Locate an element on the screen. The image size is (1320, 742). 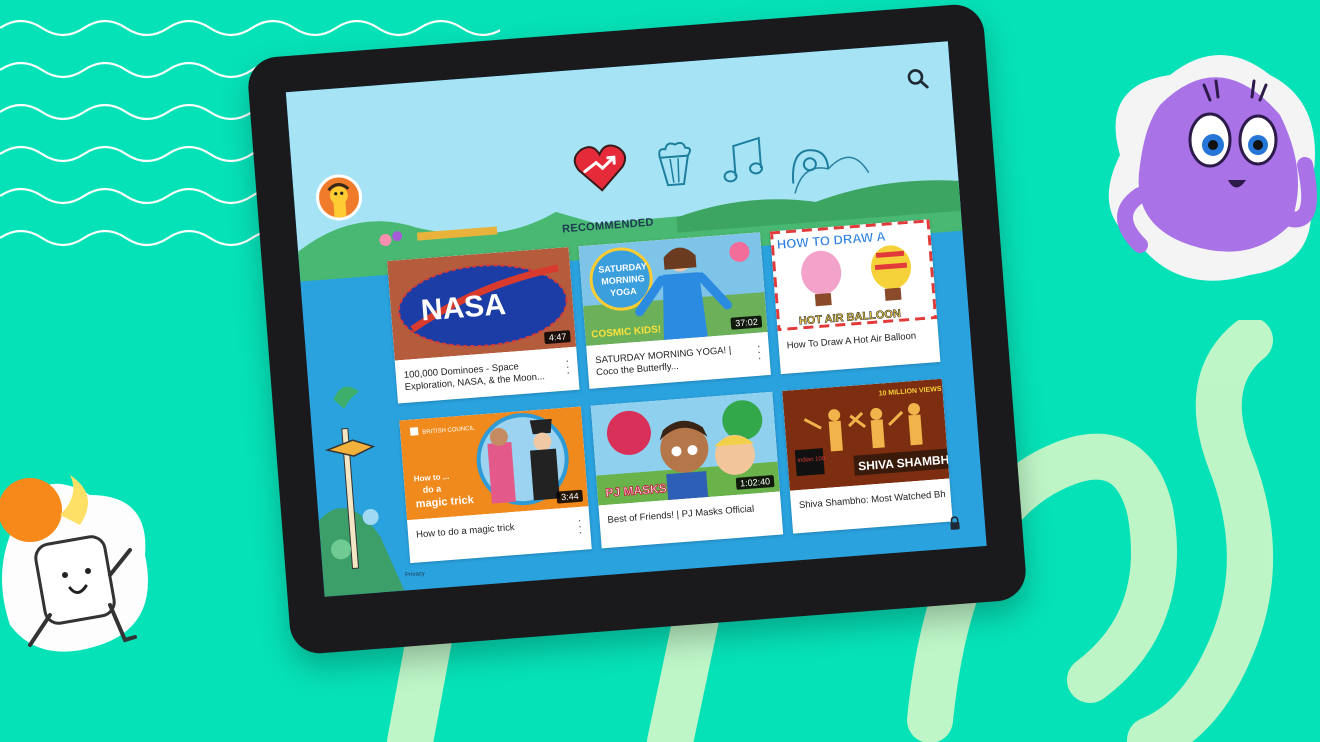
shows-popcorn-icon is located at coordinates (675, 164).